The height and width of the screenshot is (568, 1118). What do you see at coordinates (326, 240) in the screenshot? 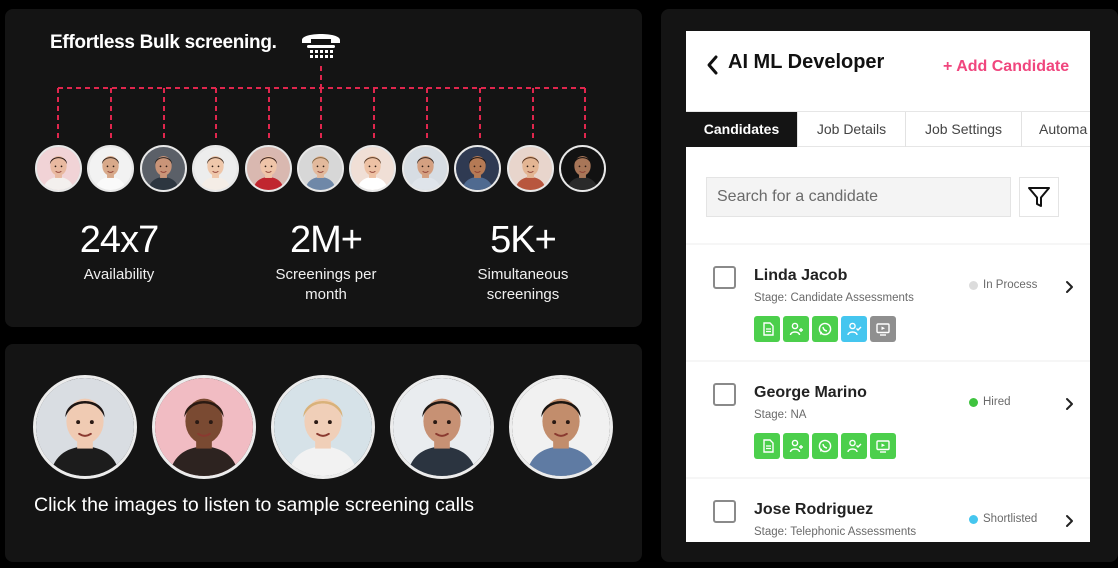
I see `stat-value: 2M+` at bounding box center [326, 240].